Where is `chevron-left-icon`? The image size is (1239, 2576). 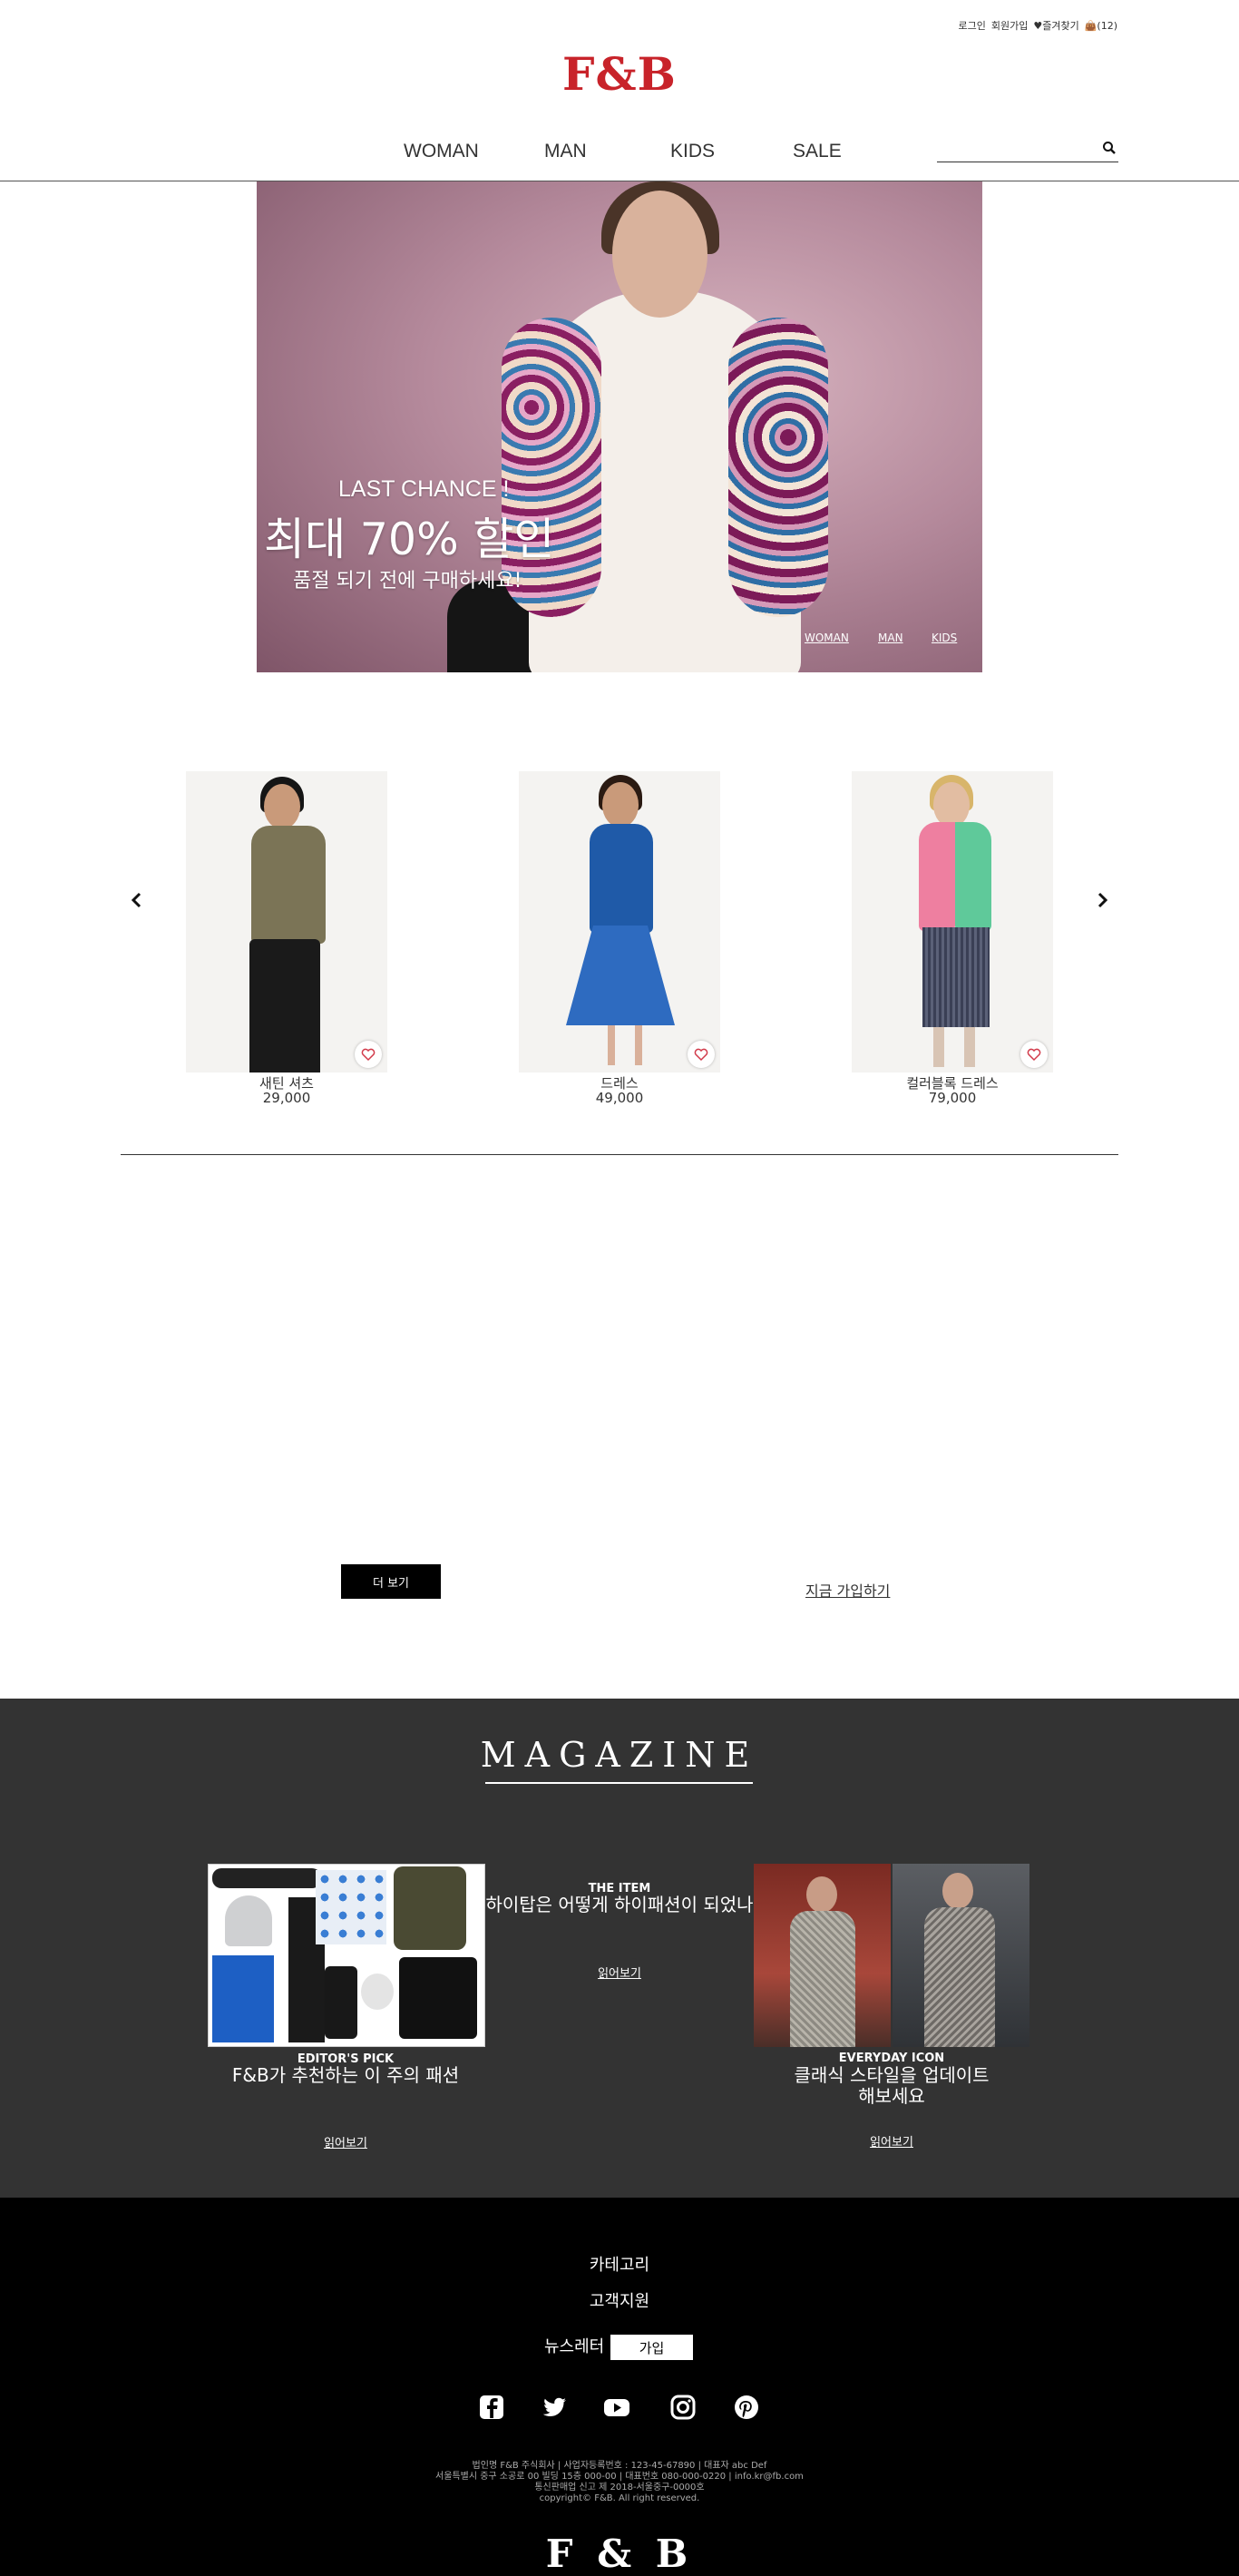
chevron-left-icon is located at coordinates (137, 900).